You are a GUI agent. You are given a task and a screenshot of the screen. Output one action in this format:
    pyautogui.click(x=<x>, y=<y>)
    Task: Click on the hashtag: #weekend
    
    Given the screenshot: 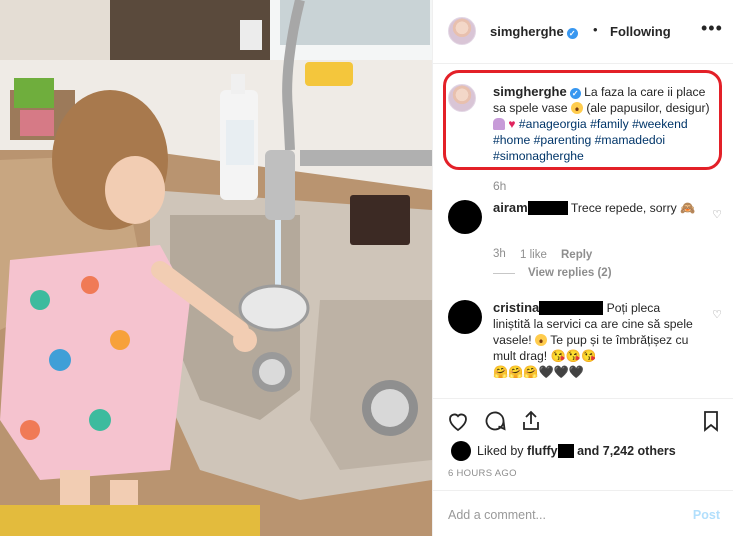 What is the action you would take?
    pyautogui.click(x=660, y=124)
    